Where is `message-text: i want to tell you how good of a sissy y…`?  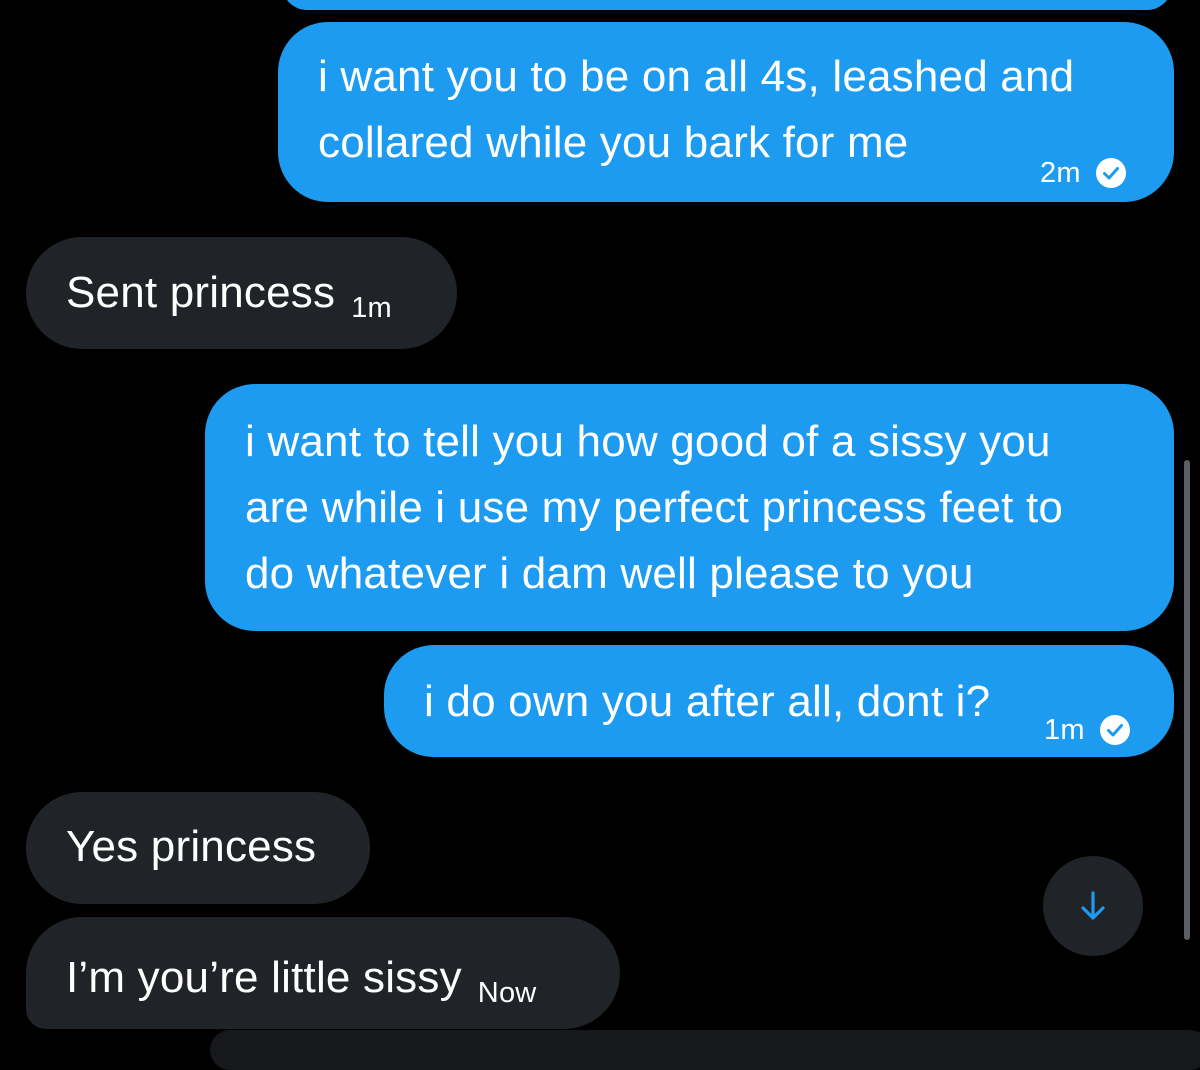
message-text: i want to tell you how good of a sissy y… is located at coordinates (654, 507).